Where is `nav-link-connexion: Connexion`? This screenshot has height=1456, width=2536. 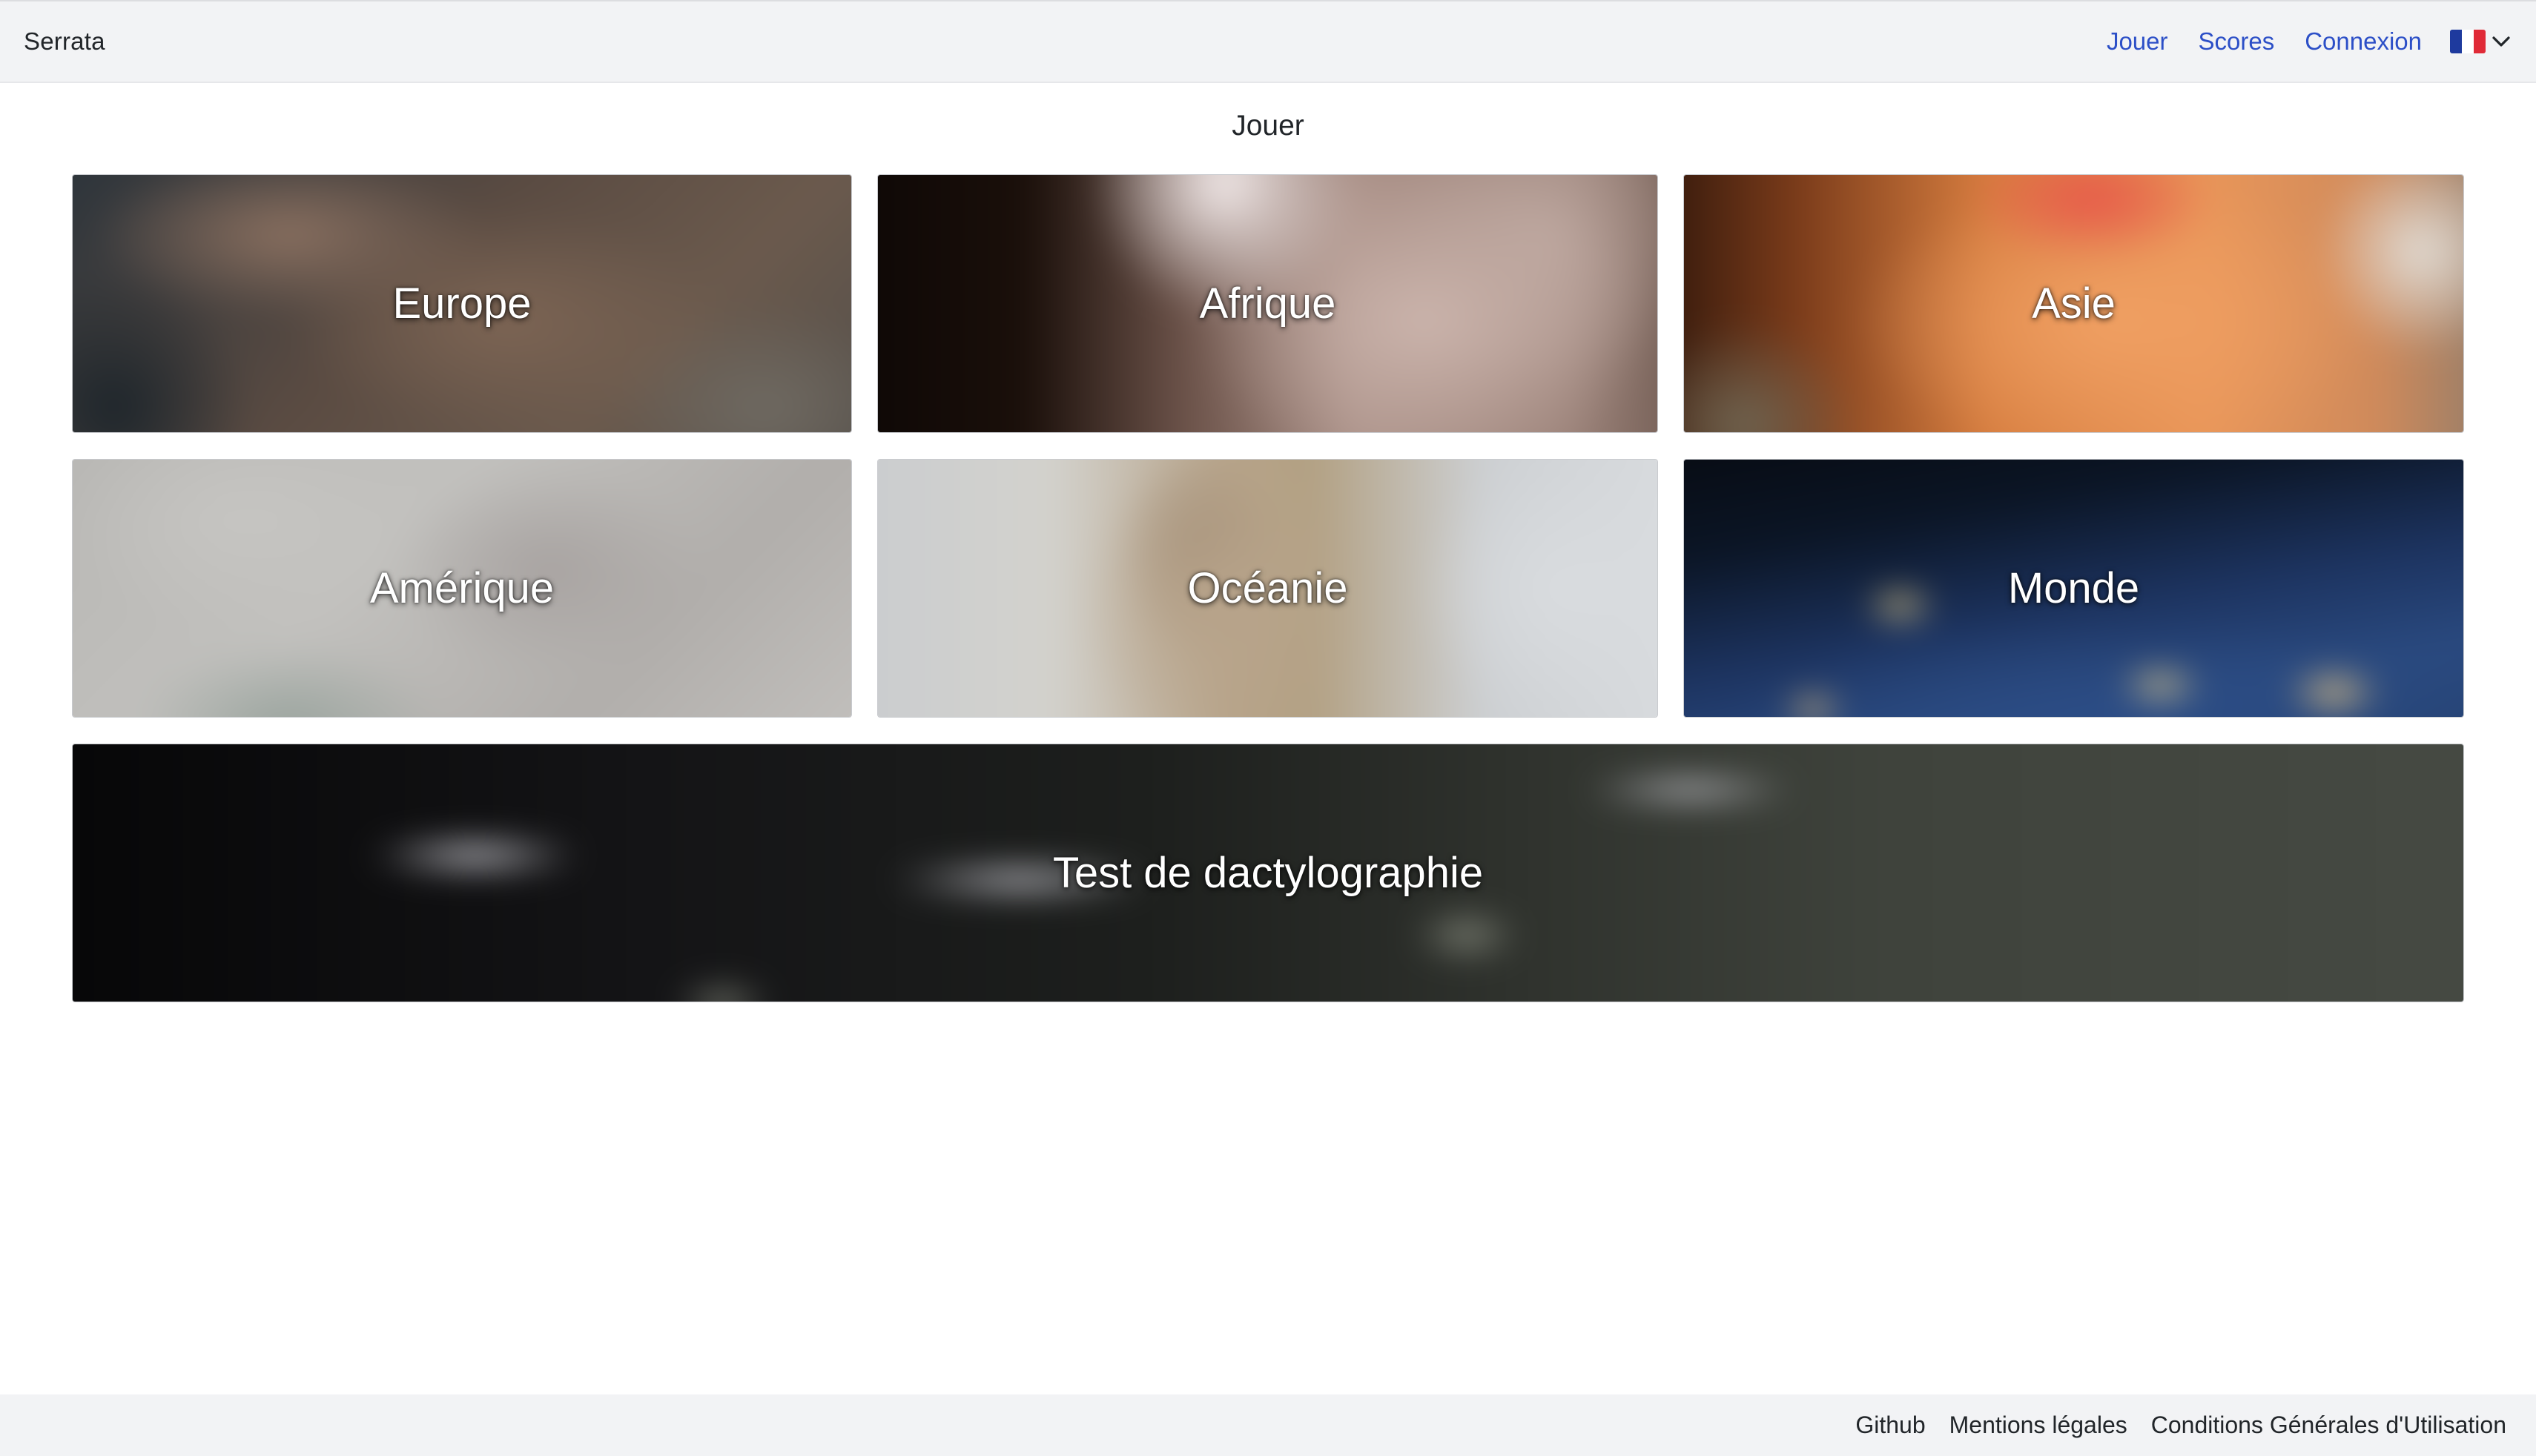
nav-link-connexion: Connexion is located at coordinates (2363, 41).